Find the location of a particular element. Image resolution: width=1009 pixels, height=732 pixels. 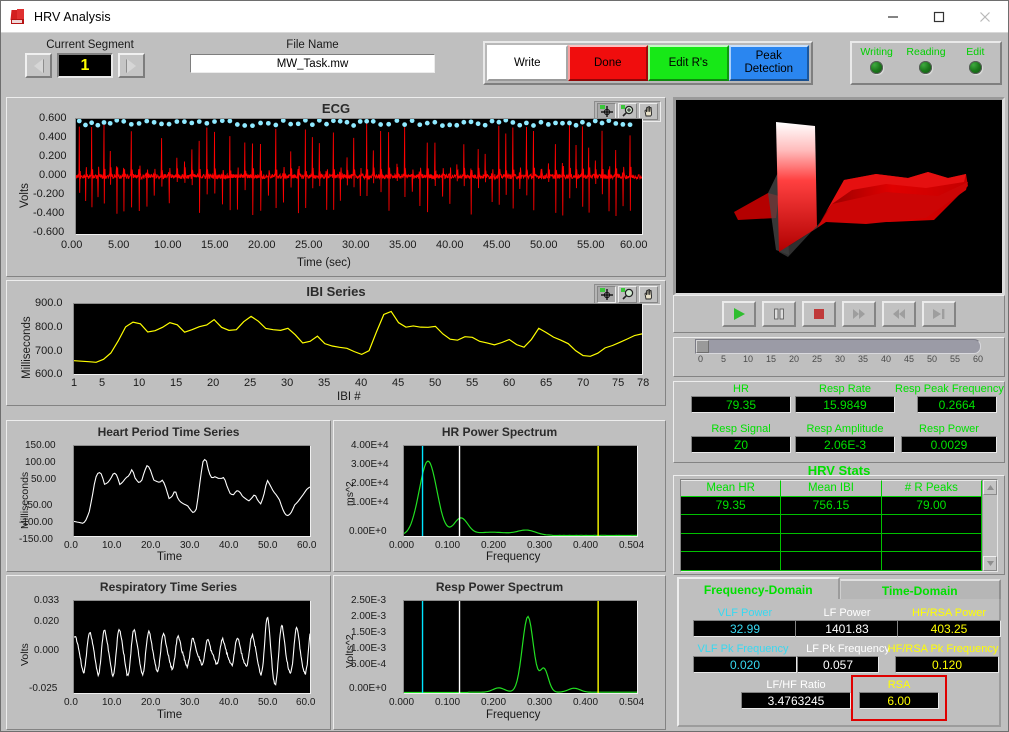

lf-pk-frequency-value: 0.057 is located at coordinates (838, 664).